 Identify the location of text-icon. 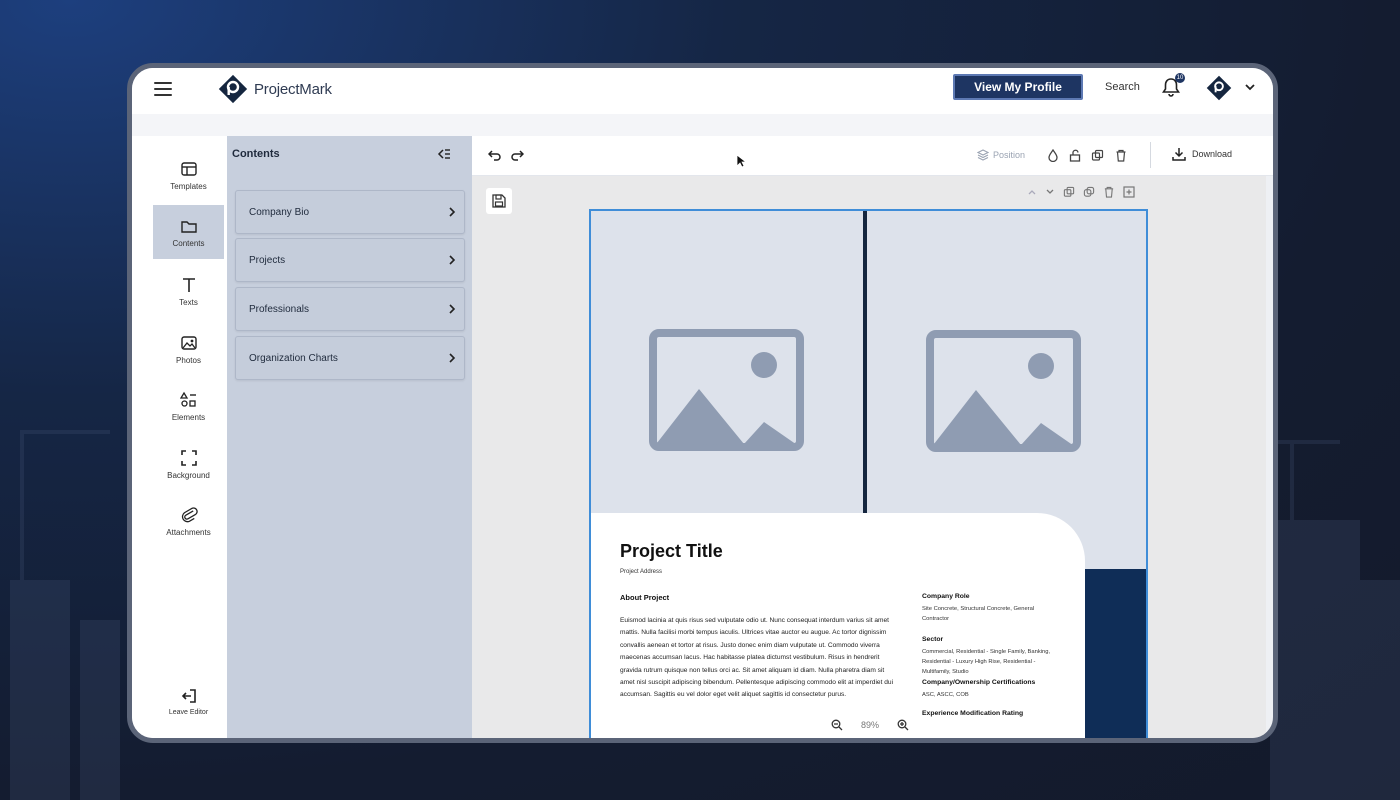
(188, 284).